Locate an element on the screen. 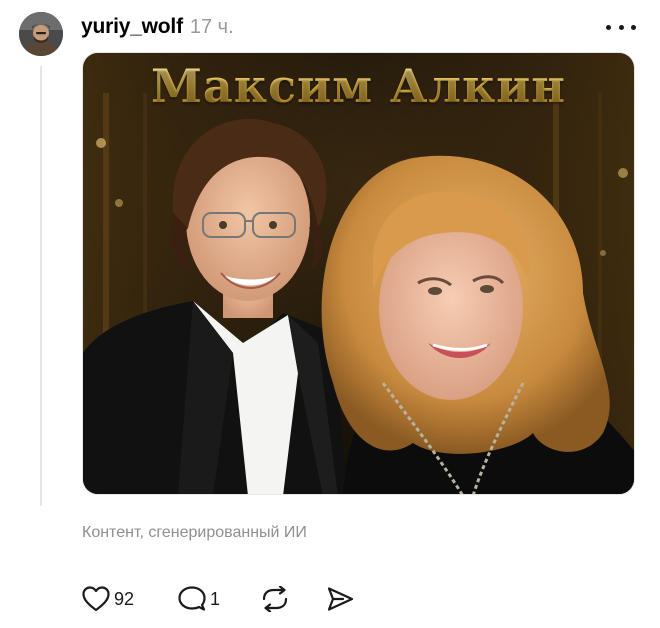  user-avatar is located at coordinates (41, 34).